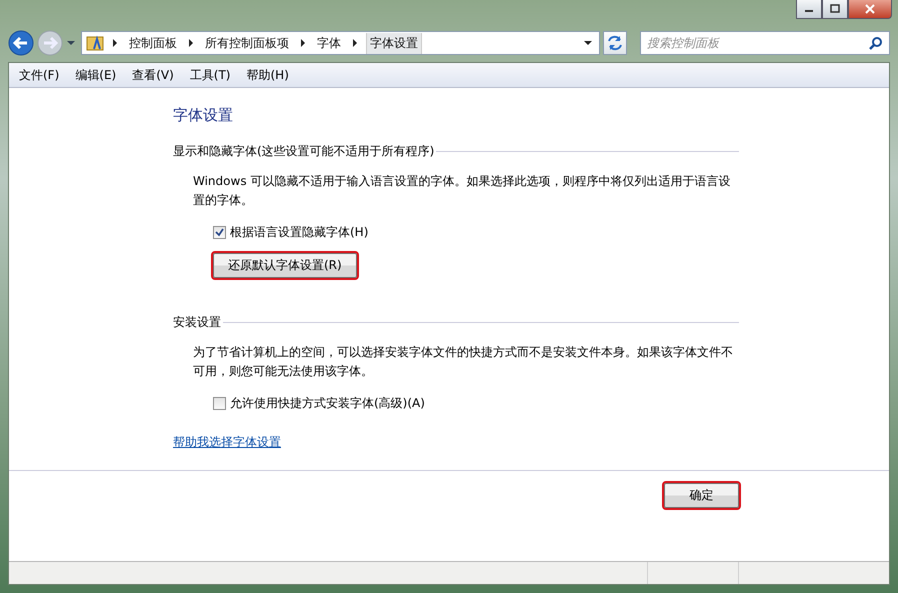 This screenshot has width=898, height=593. Describe the element at coordinates (267, 75) in the screenshot. I see `menu-item: 帮助(H)` at that location.